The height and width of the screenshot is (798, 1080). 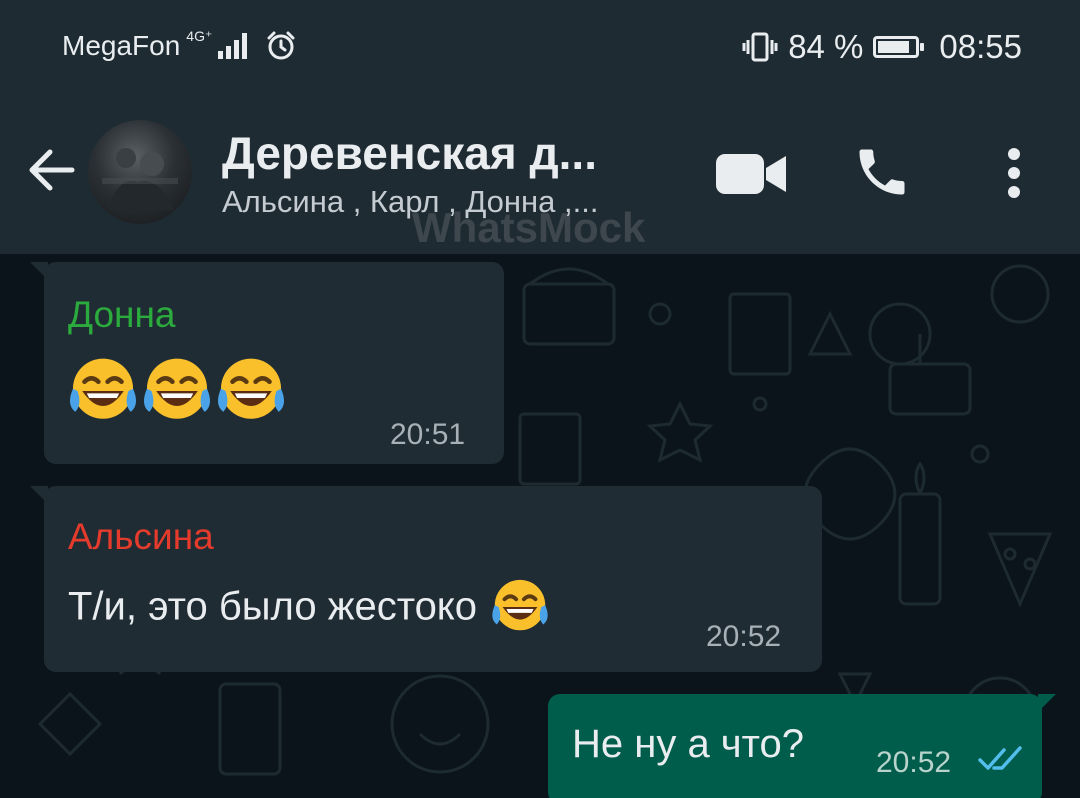 I want to click on message-text: Не ну а что?, so click(x=688, y=744).